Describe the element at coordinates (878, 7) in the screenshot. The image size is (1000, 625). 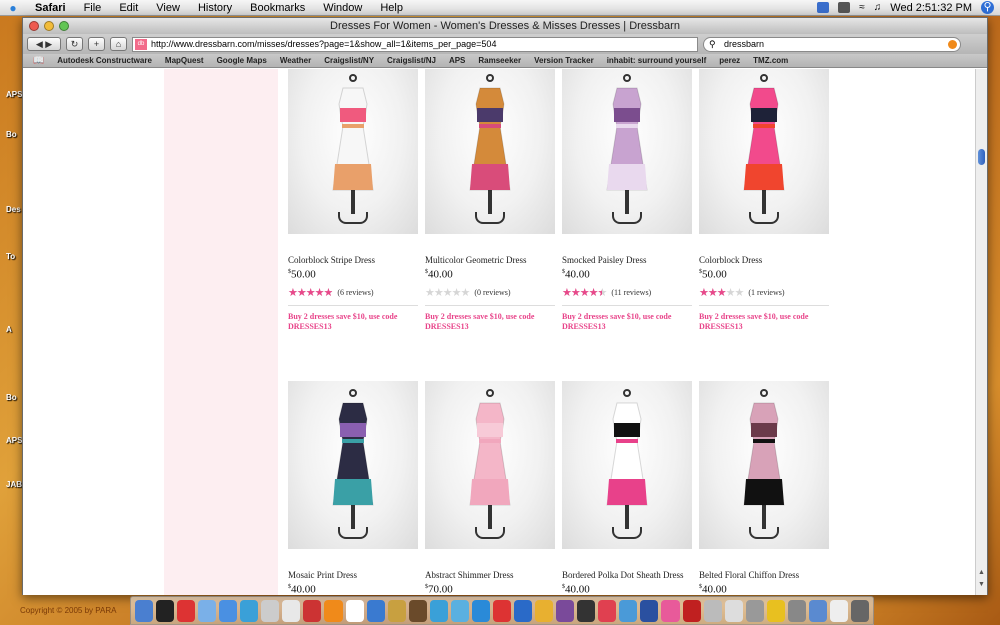
I see `volume-icon: ♫` at that location.